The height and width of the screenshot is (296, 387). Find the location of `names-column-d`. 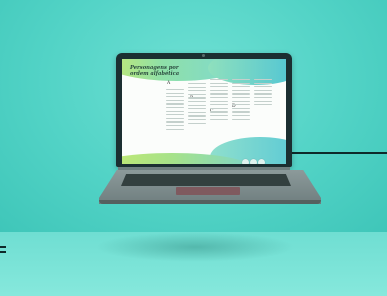

names-column-d is located at coordinates (241, 100).